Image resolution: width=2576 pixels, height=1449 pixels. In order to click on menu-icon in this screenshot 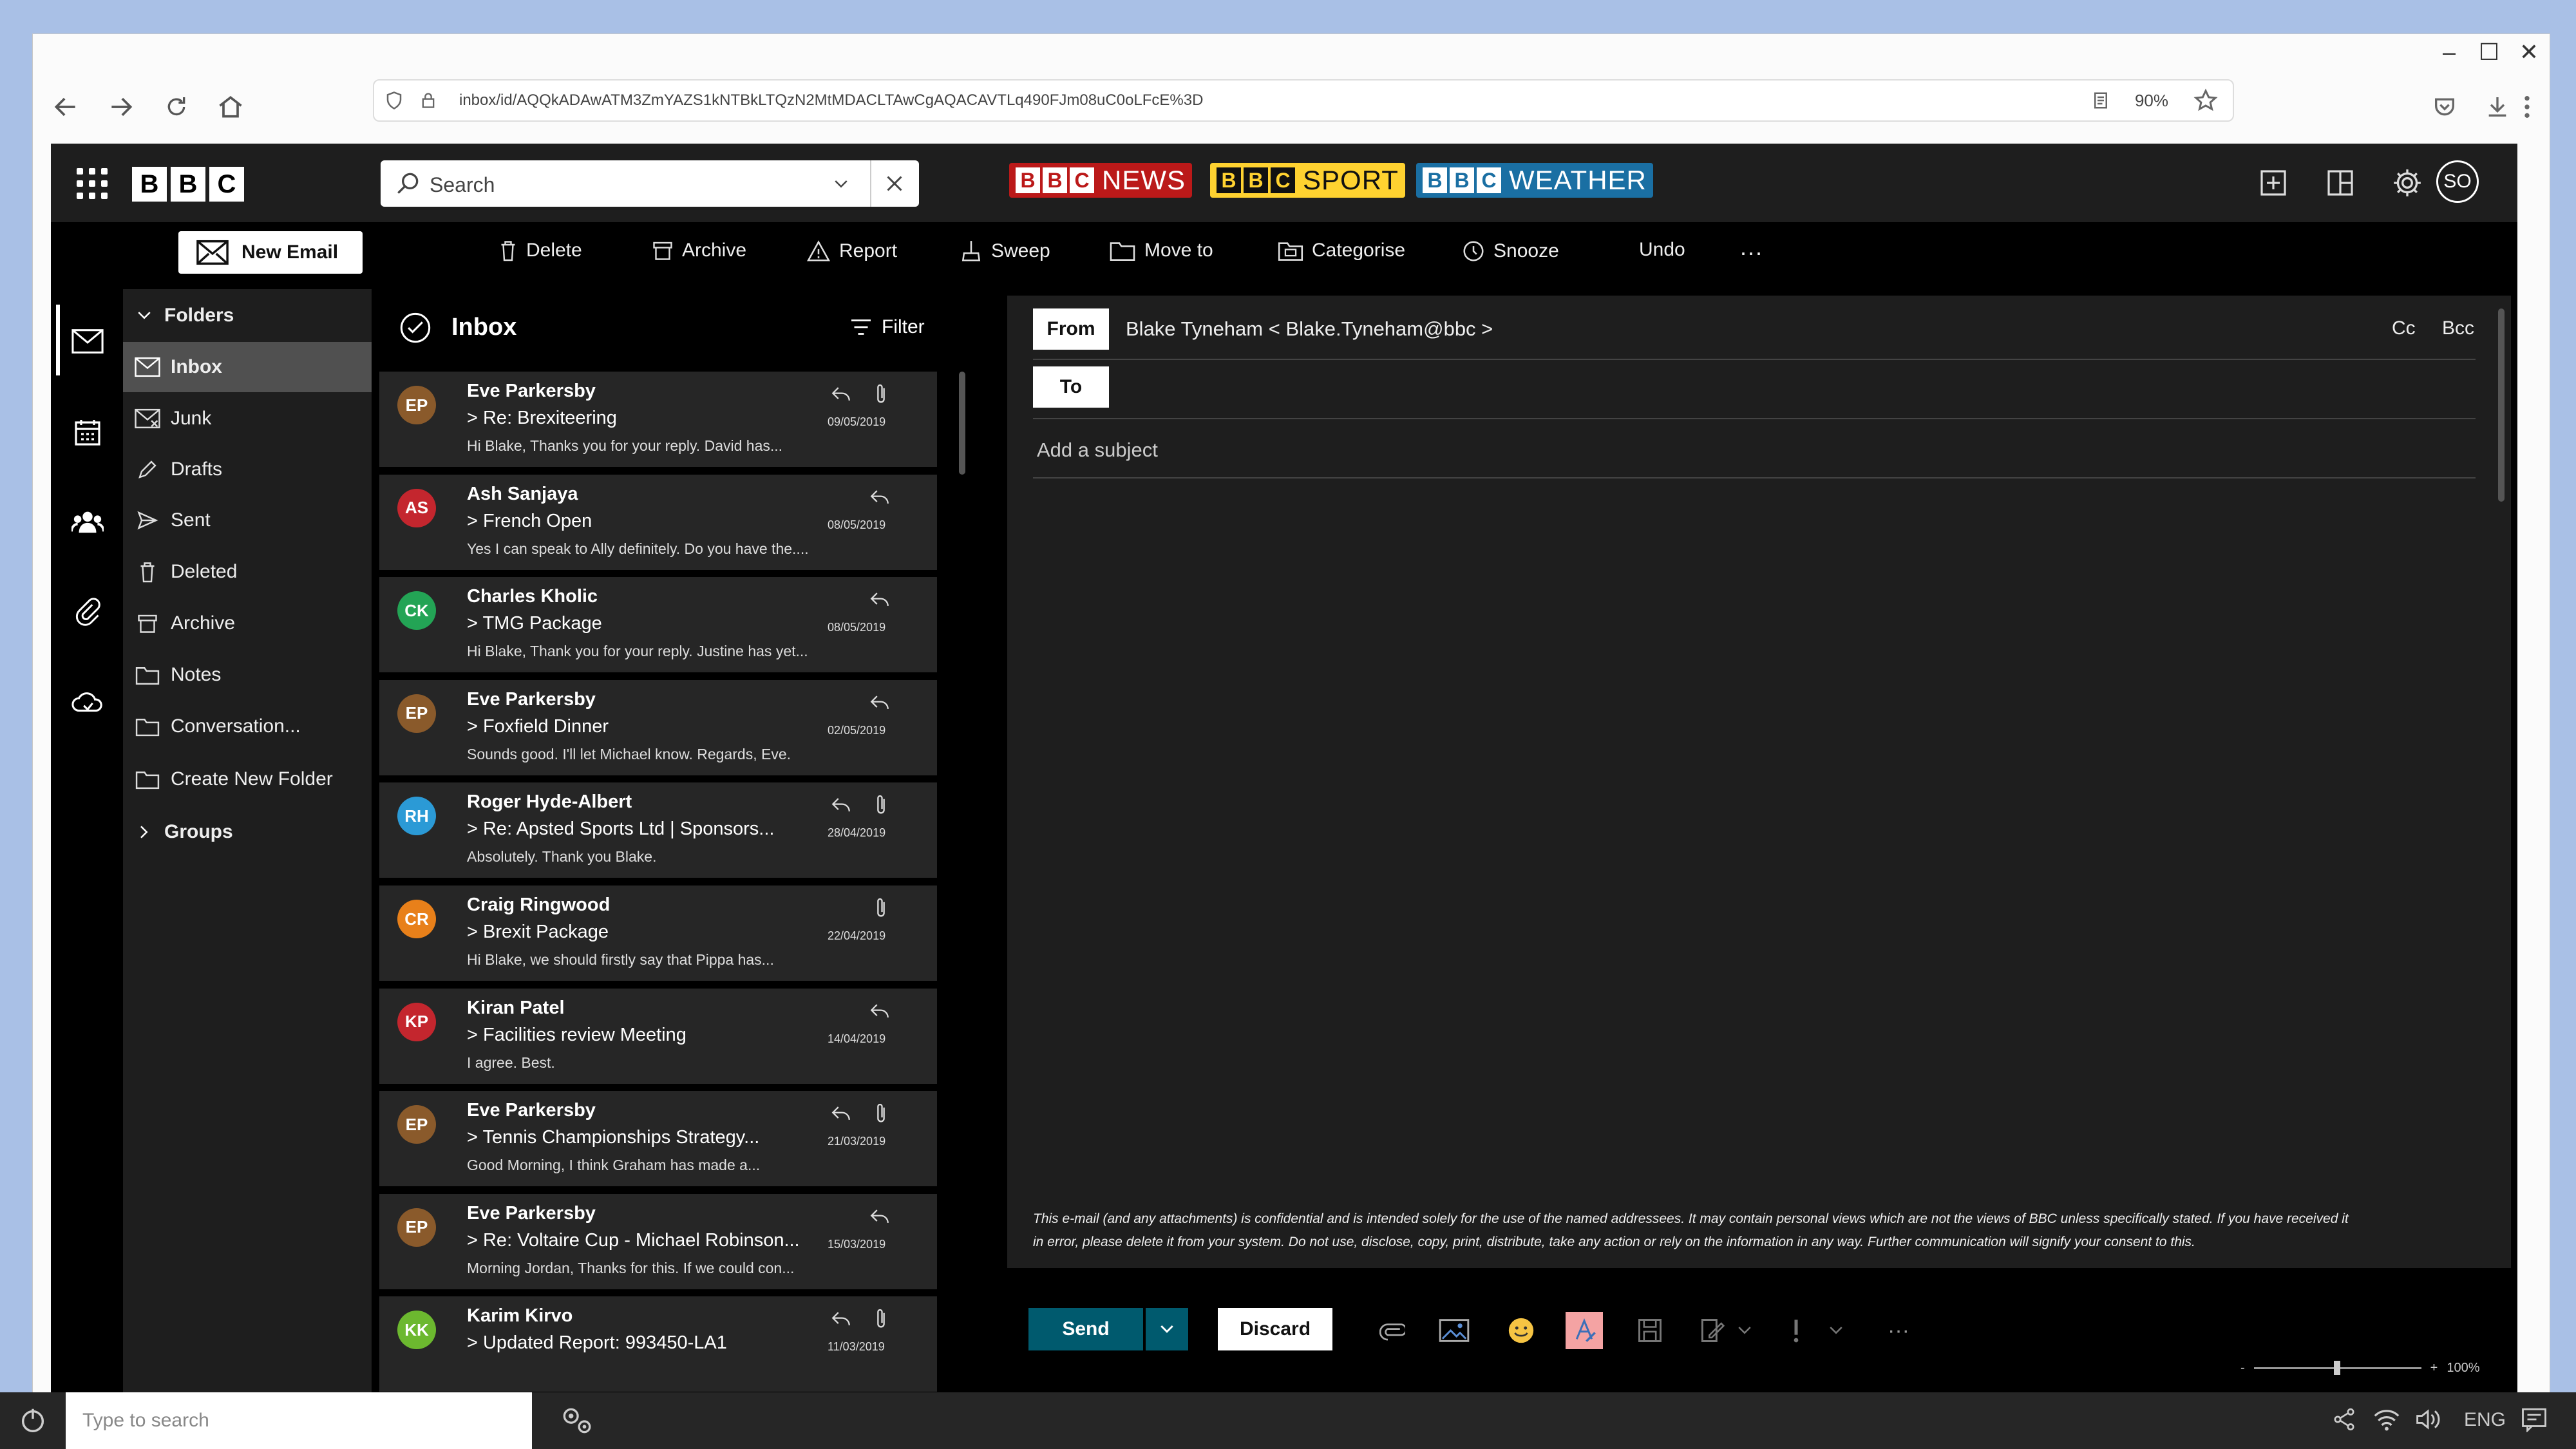, I will do `click(2527, 107)`.